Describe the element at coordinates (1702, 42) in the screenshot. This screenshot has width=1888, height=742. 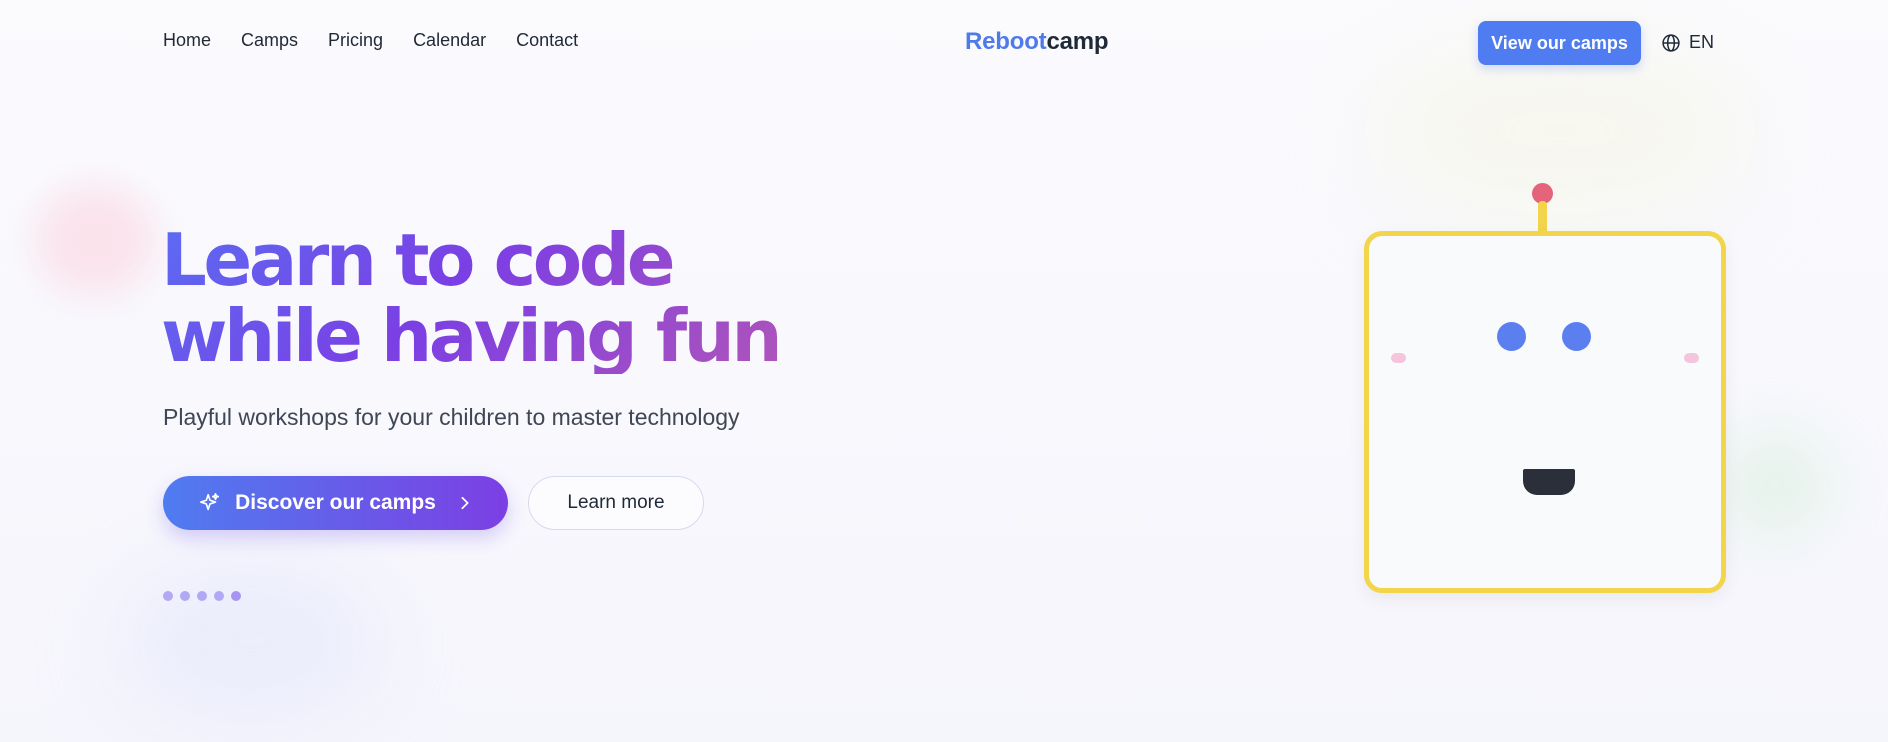
I see `language-label: EN` at that location.